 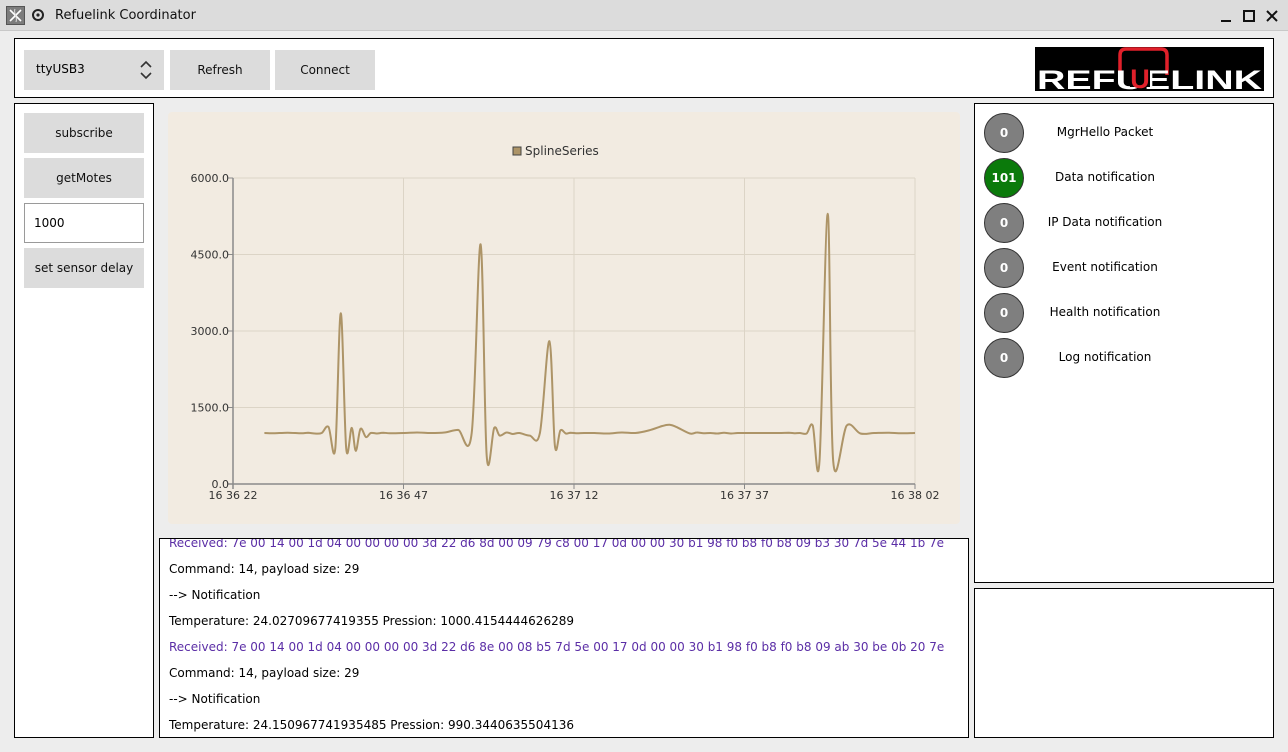 What do you see at coordinates (1105, 312) in the screenshot?
I see `notification-label: Health notification` at bounding box center [1105, 312].